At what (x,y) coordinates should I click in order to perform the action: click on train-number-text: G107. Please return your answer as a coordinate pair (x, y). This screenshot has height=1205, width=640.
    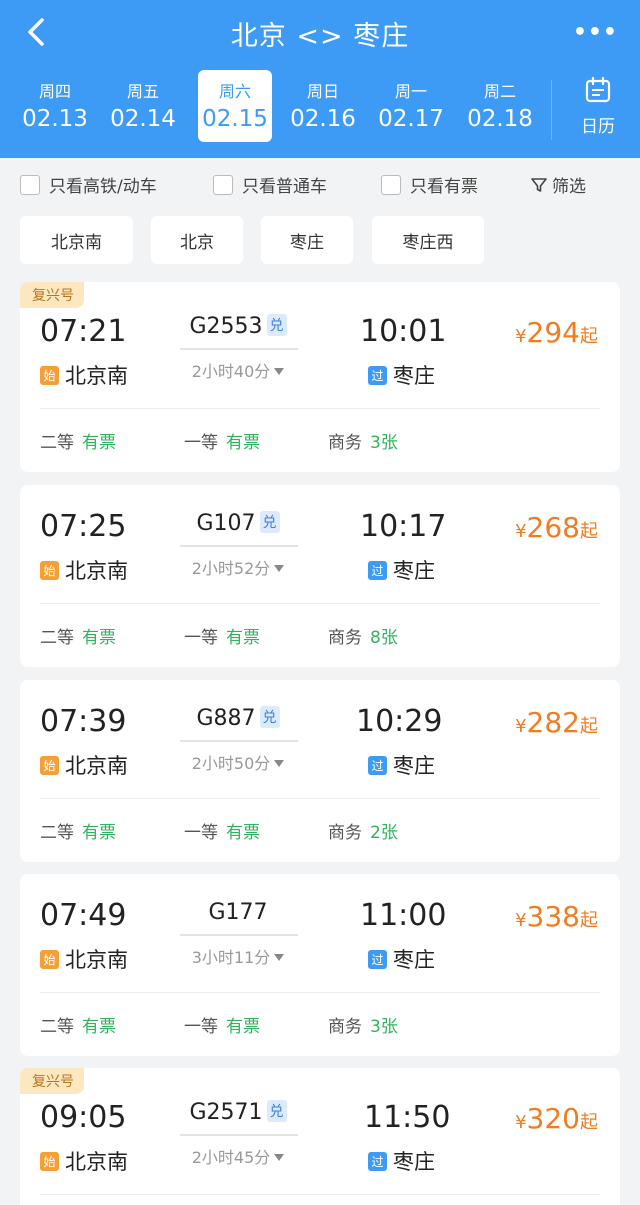
    Looking at the image, I should click on (226, 523).